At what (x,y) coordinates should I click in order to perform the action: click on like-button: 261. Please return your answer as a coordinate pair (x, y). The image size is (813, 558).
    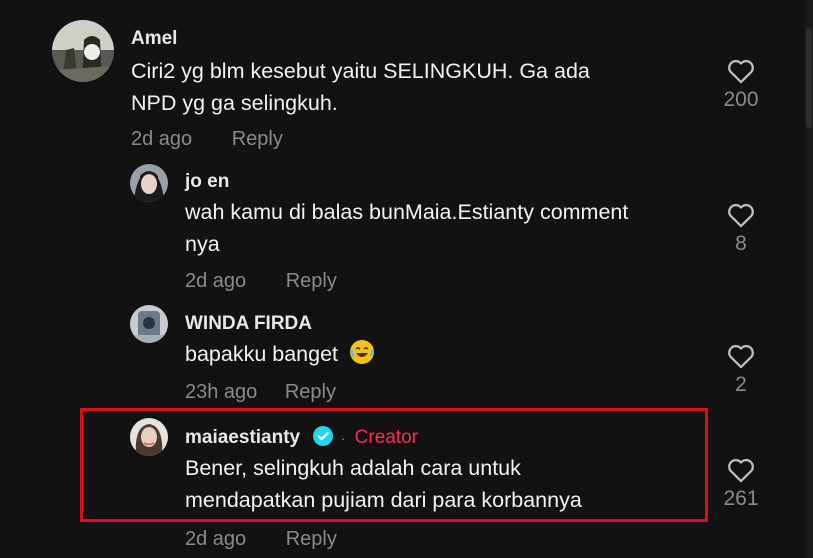
    Looking at the image, I should click on (741, 484).